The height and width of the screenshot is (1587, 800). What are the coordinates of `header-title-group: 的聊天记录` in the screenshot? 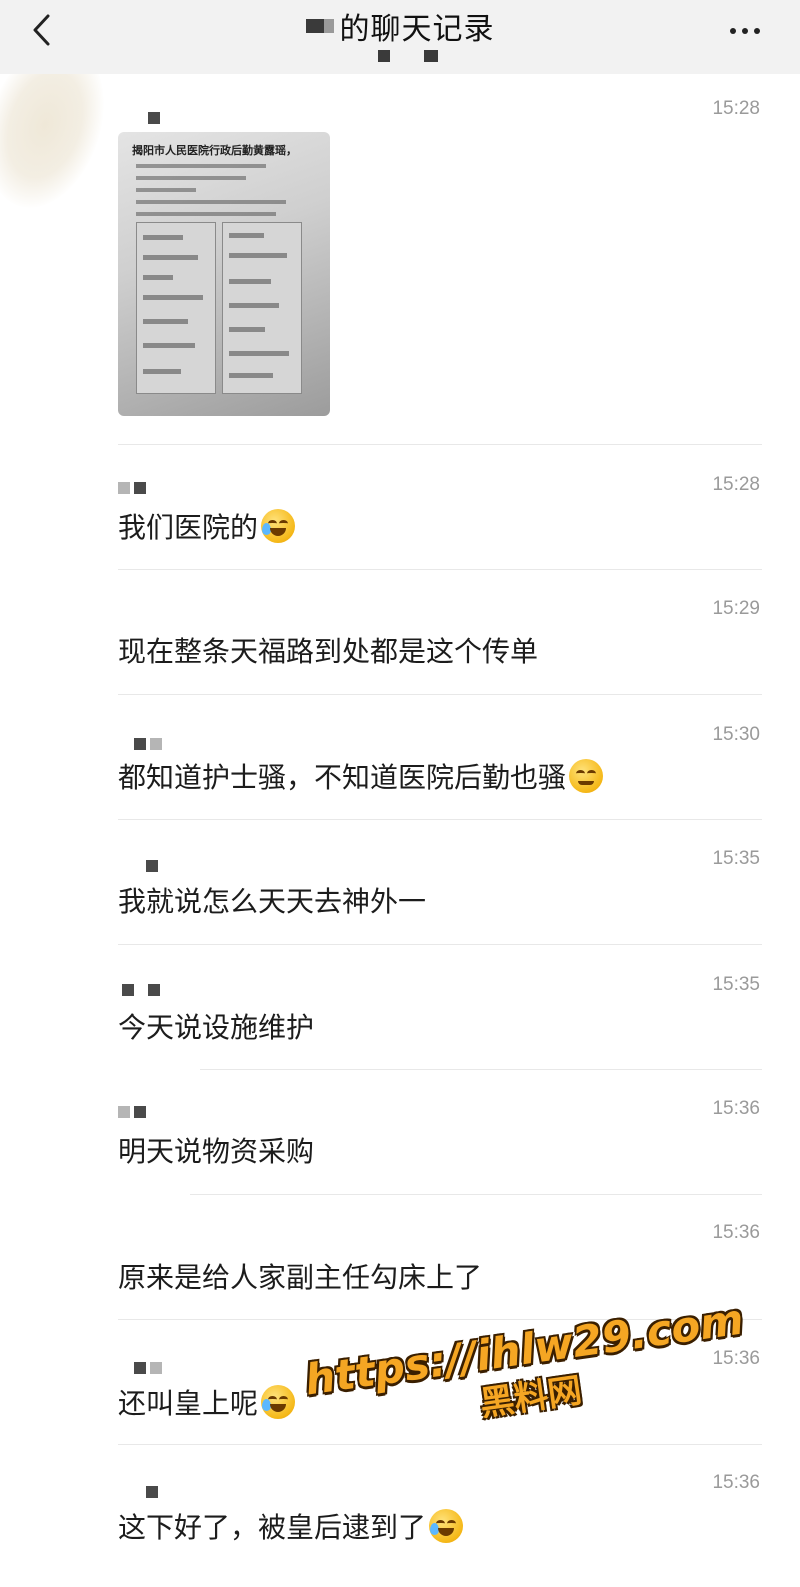 It's located at (400, 26).